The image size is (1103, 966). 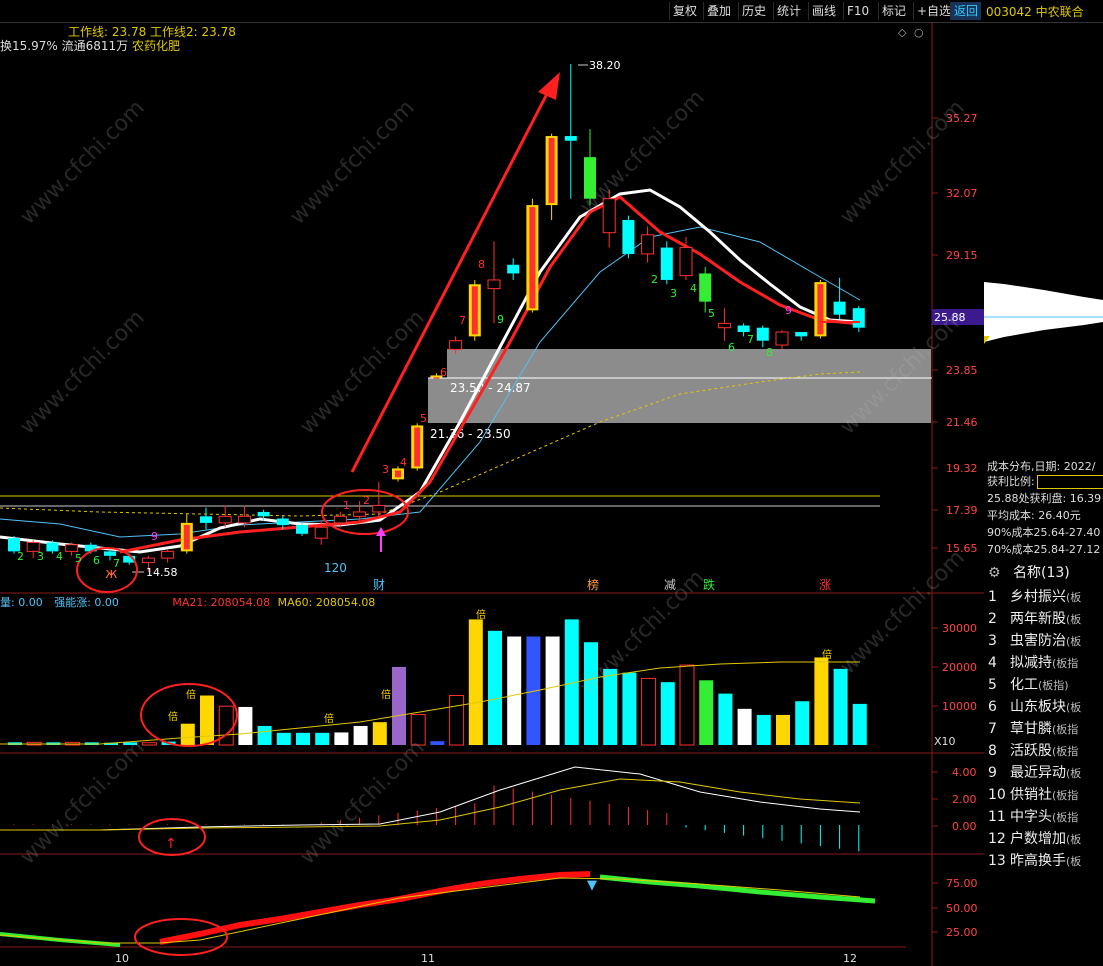 I want to click on trend-arrow-head-icon, so click(x=549, y=86).